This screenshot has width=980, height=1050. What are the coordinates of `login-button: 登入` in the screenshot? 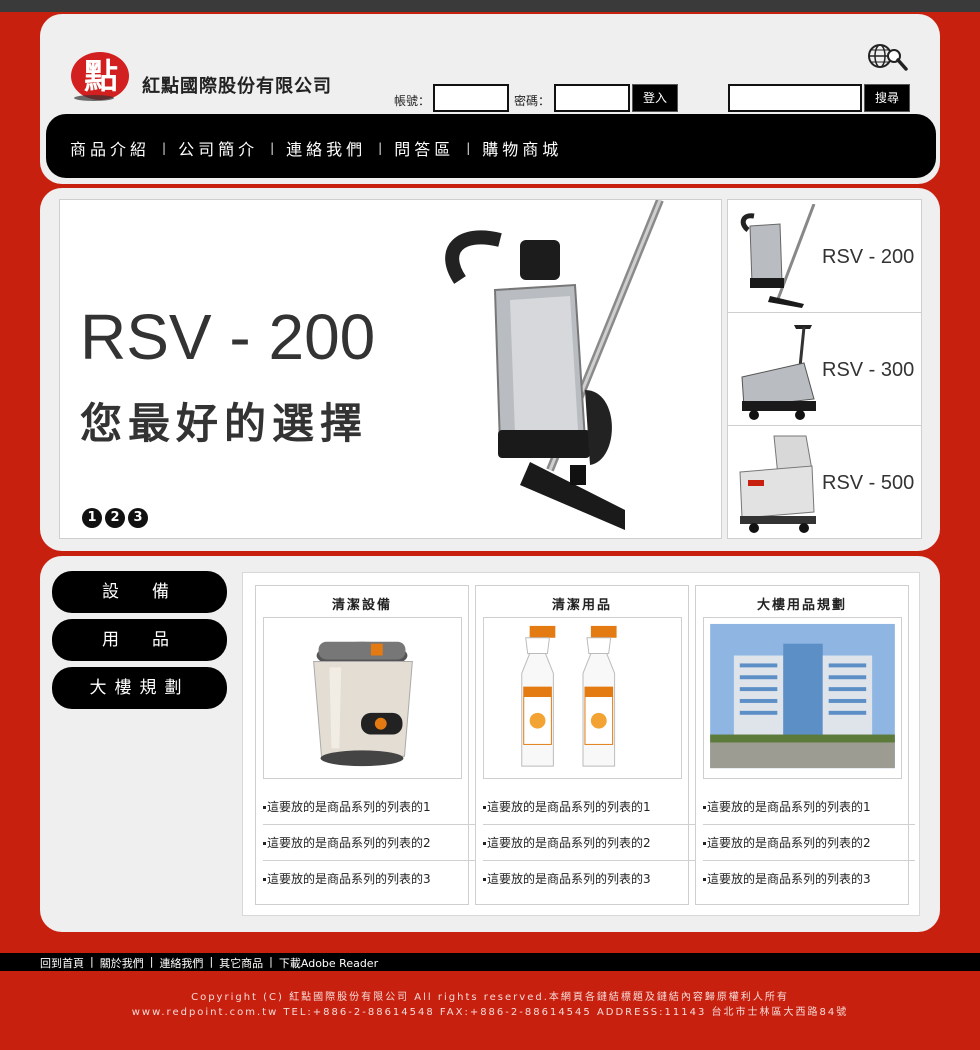 It's located at (655, 98).